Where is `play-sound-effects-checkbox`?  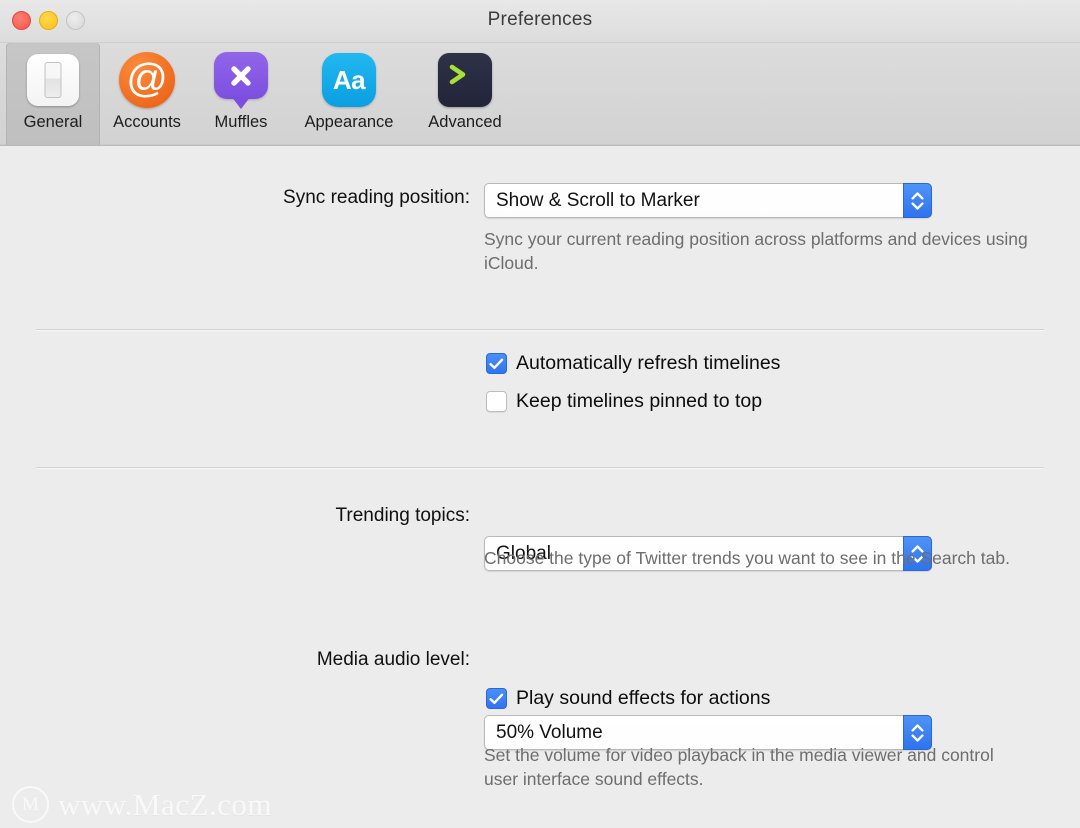 play-sound-effects-checkbox is located at coordinates (496, 698).